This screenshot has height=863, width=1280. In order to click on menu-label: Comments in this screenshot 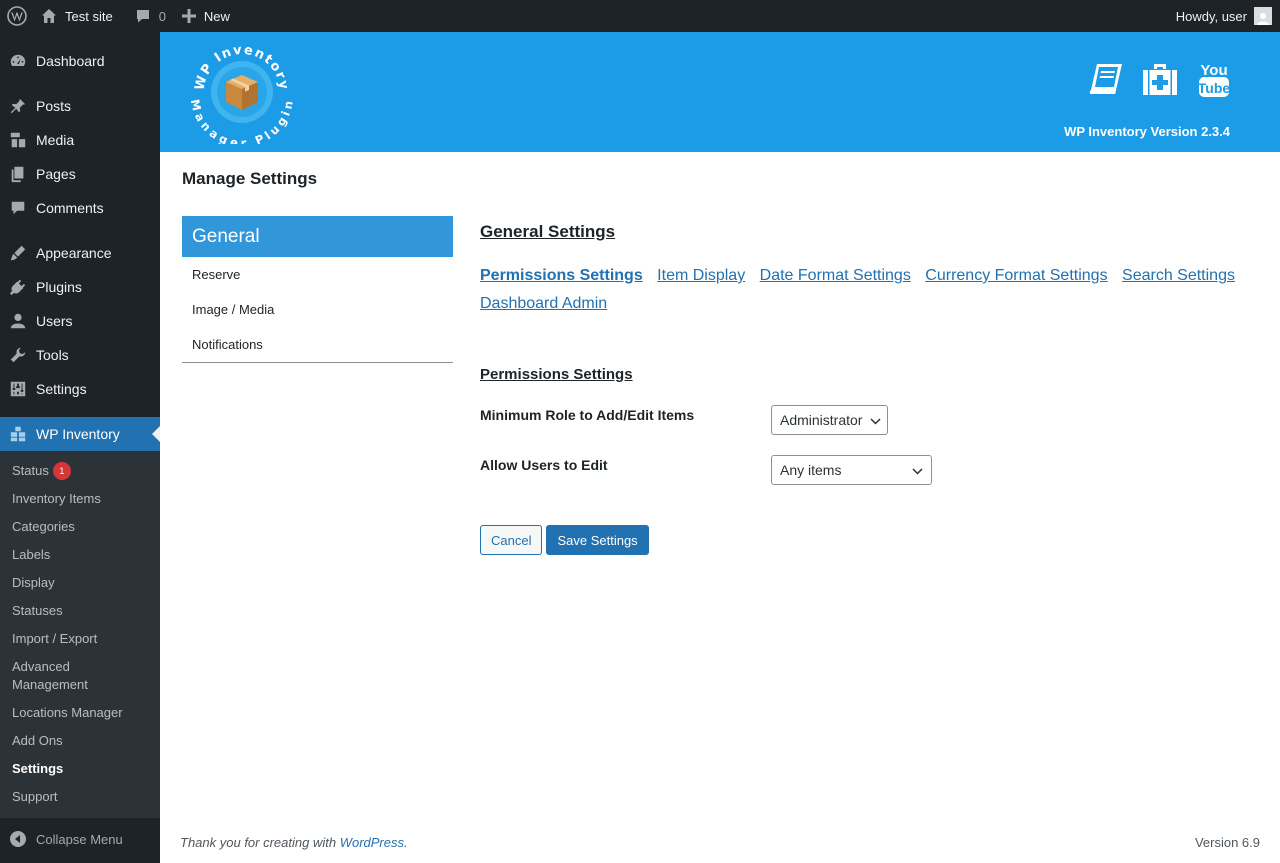, I will do `click(70, 208)`.